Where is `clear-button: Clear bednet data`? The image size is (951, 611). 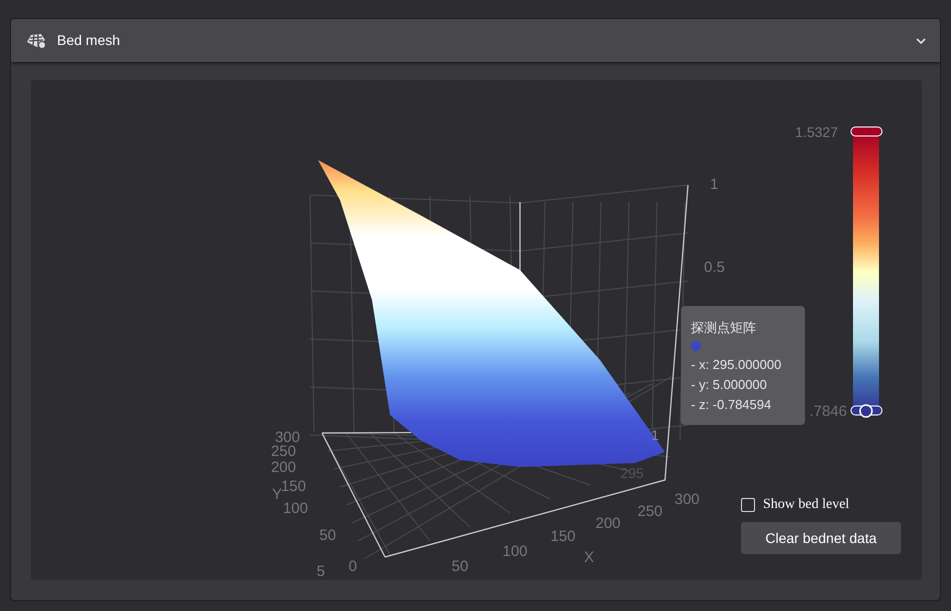
clear-button: Clear bednet data is located at coordinates (821, 538).